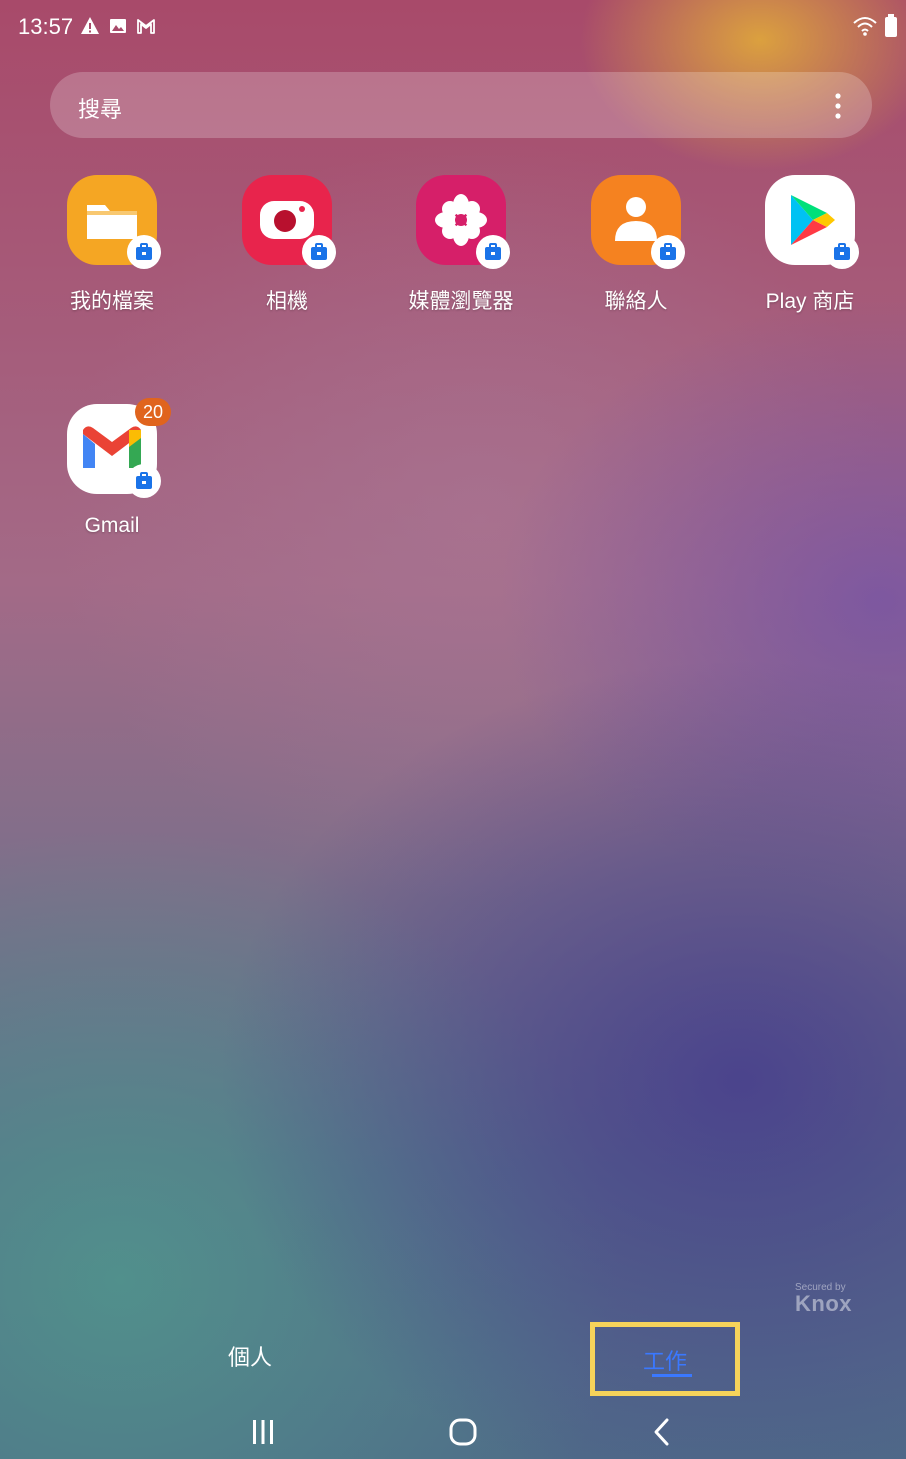  What do you see at coordinates (865, 26) in the screenshot?
I see `wifi-icon` at bounding box center [865, 26].